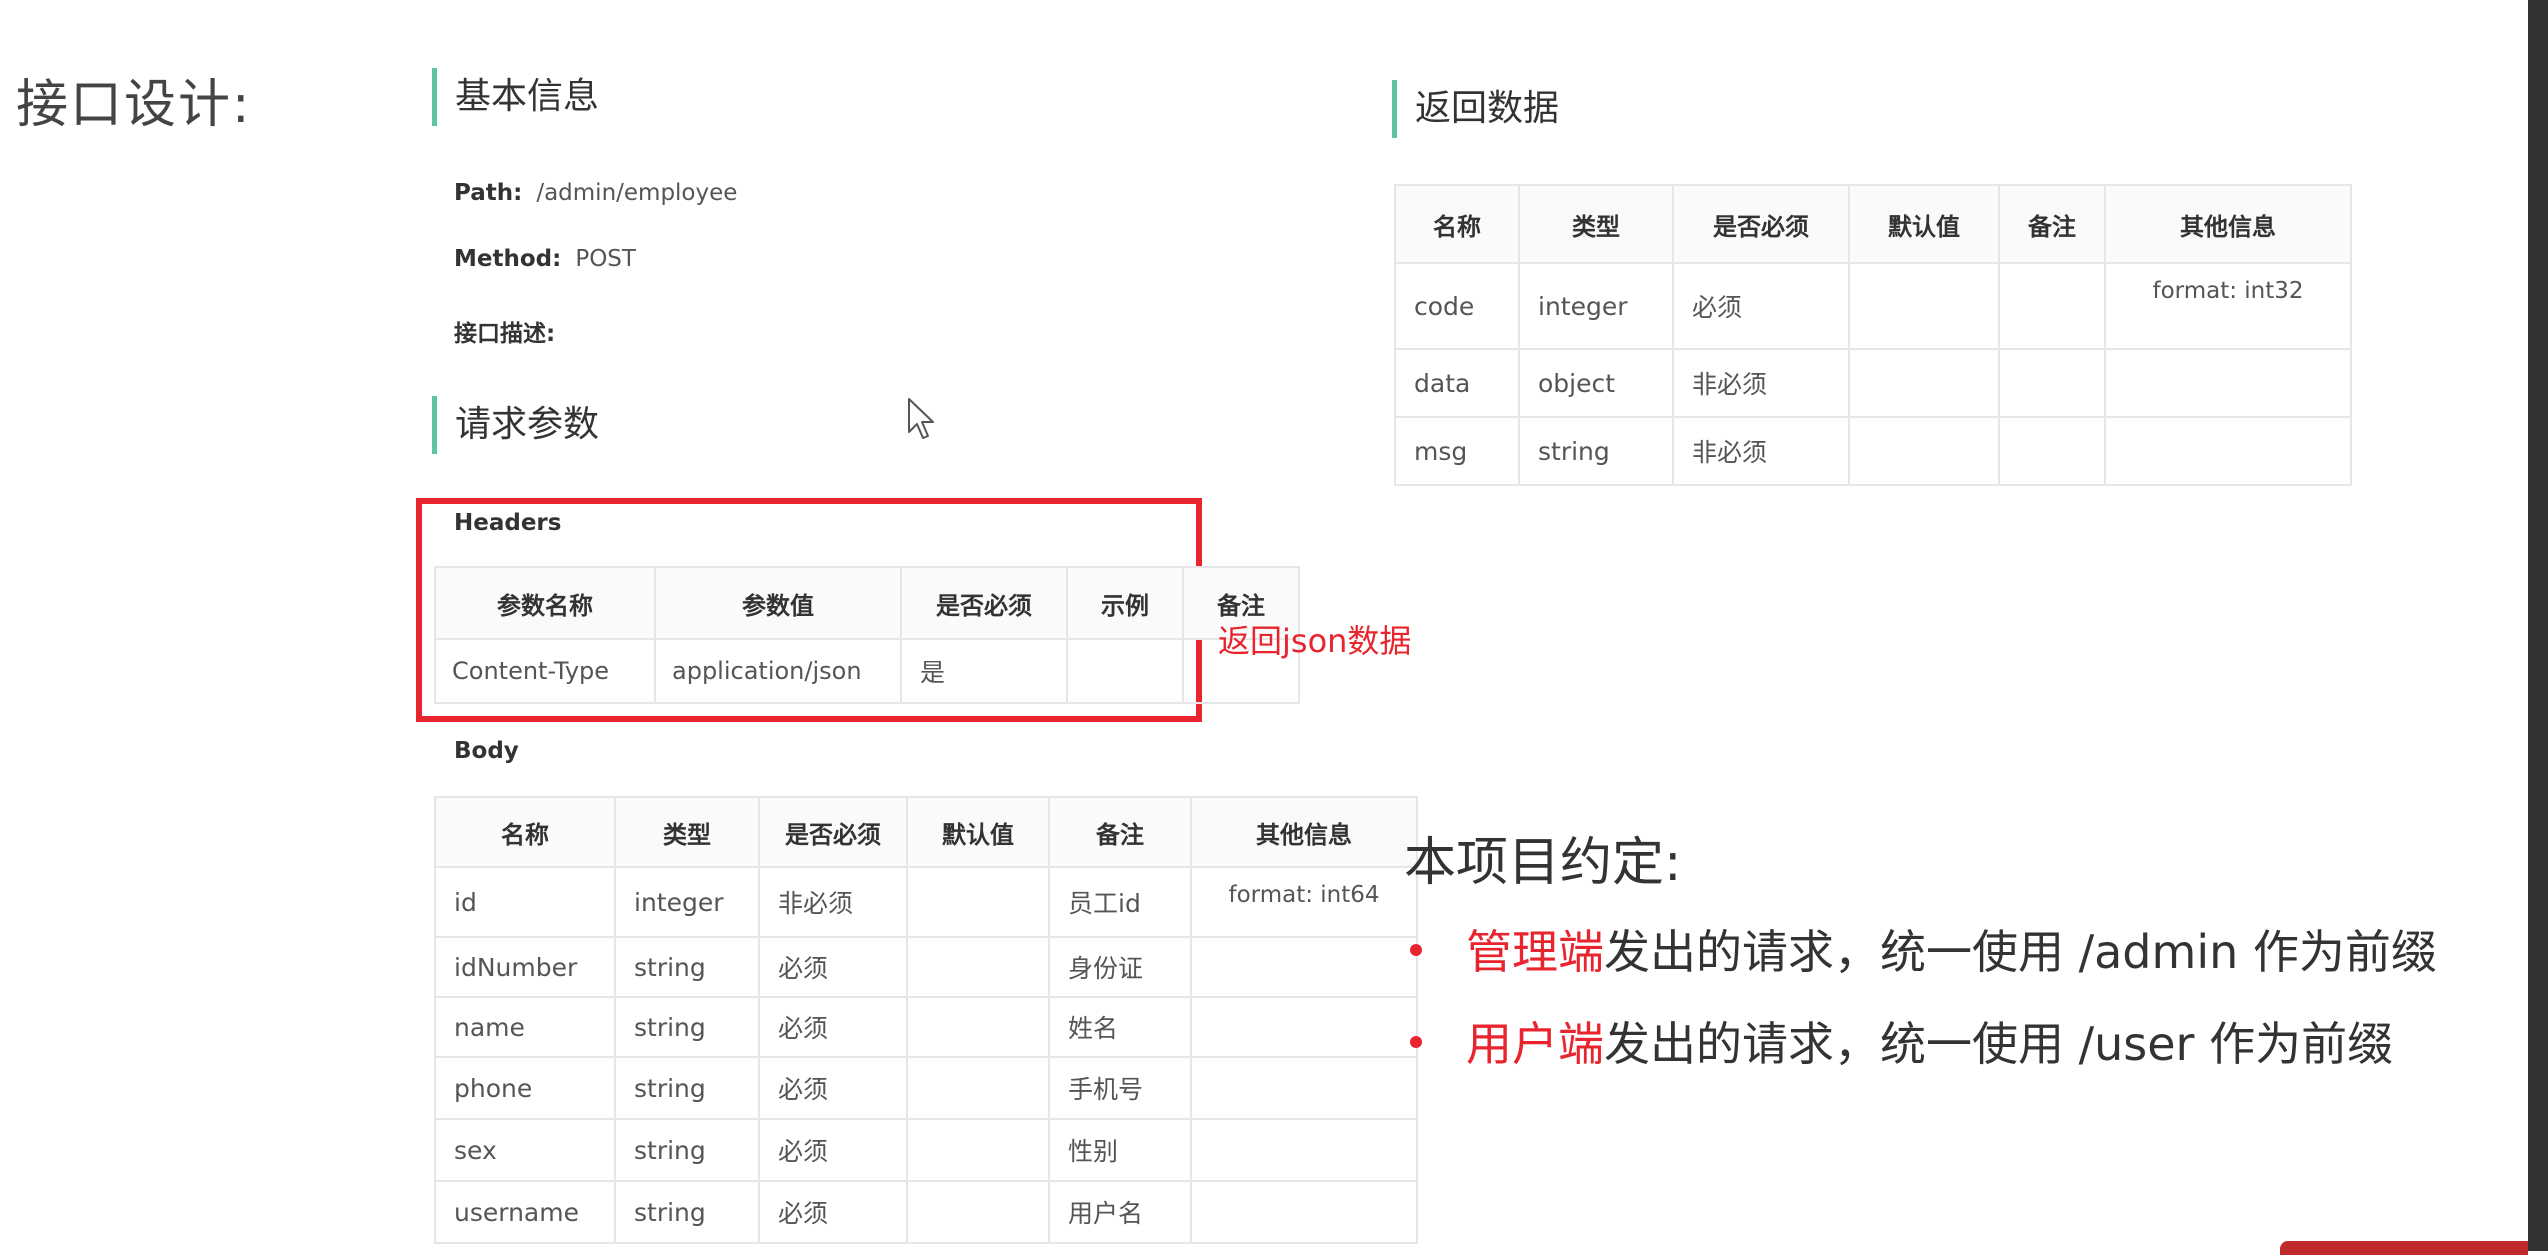 The height and width of the screenshot is (1255, 2548). I want to click on table-cell: username, so click(525, 1212).